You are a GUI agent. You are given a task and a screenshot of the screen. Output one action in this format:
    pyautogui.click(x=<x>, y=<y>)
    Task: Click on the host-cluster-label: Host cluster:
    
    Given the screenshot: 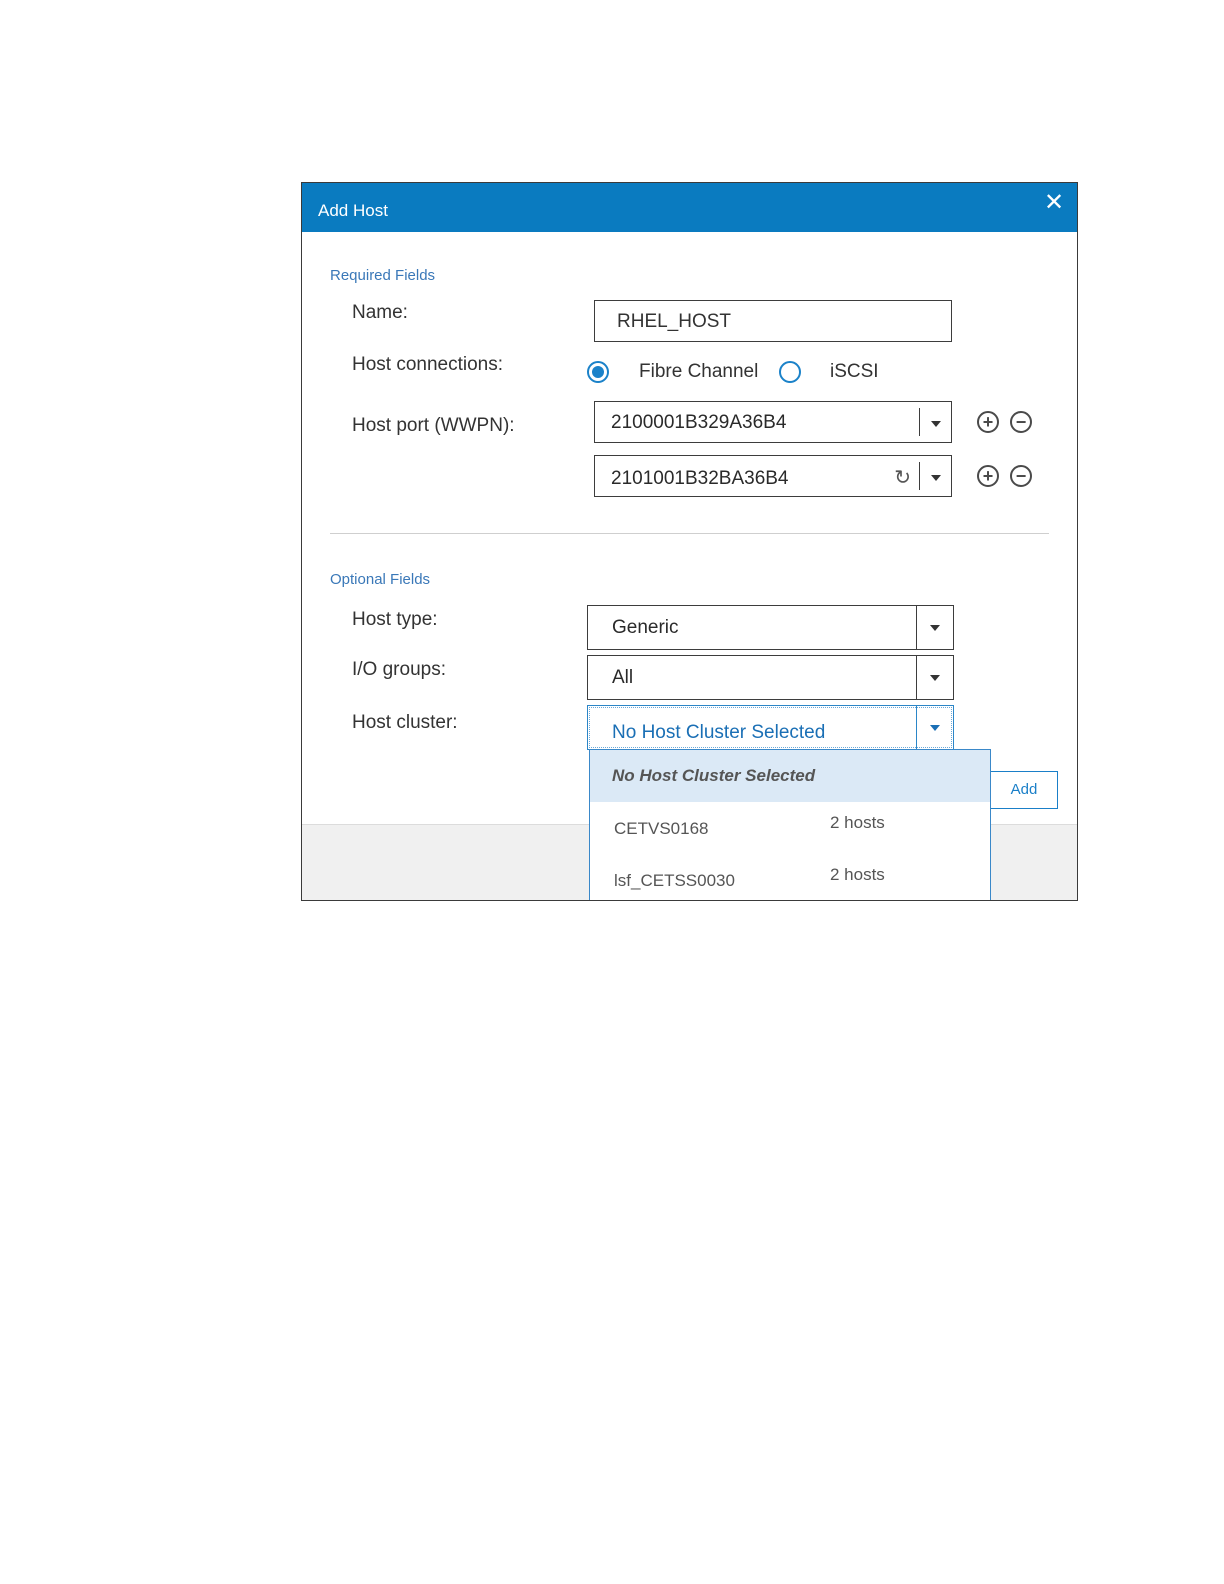 What is the action you would take?
    pyautogui.click(x=405, y=722)
    